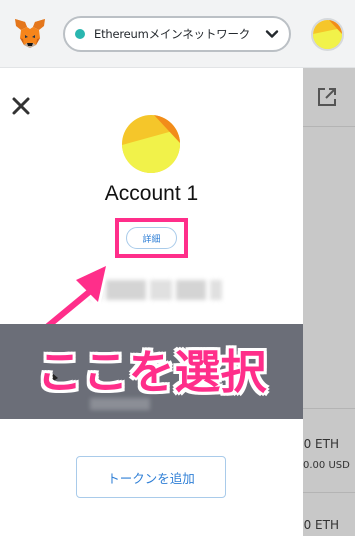 This screenshot has height=536, width=355. What do you see at coordinates (151, 193) in the screenshot?
I see `account-name: Account 1` at bounding box center [151, 193].